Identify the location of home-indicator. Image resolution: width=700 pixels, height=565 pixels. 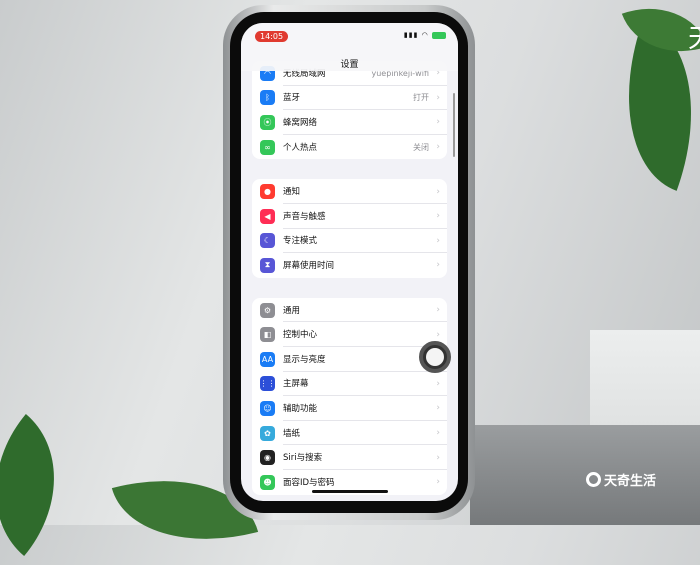
(349, 491).